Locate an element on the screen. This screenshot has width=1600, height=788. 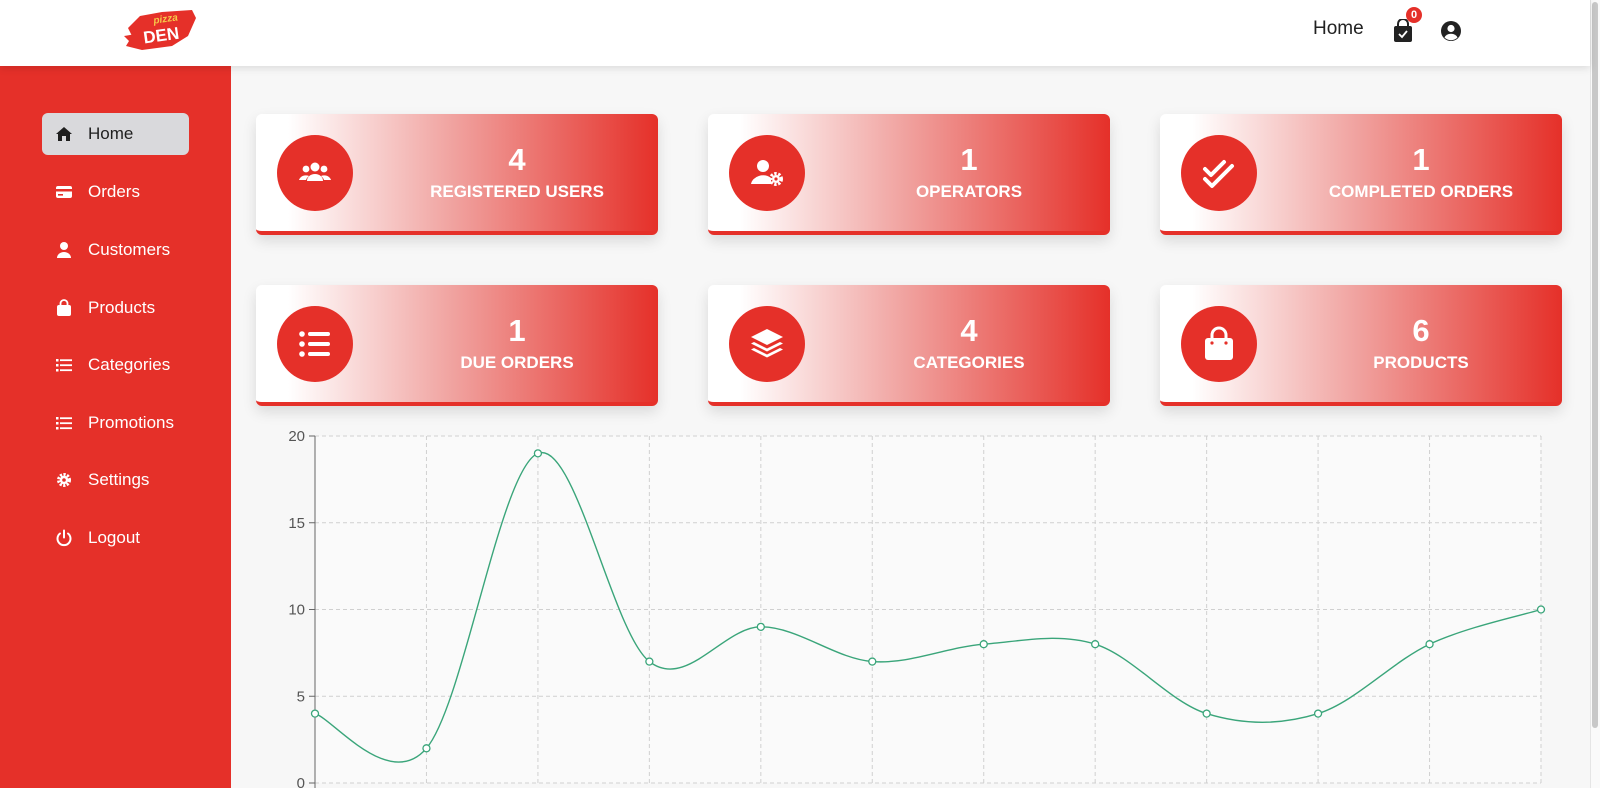
layers-icon is located at coordinates (767, 344).